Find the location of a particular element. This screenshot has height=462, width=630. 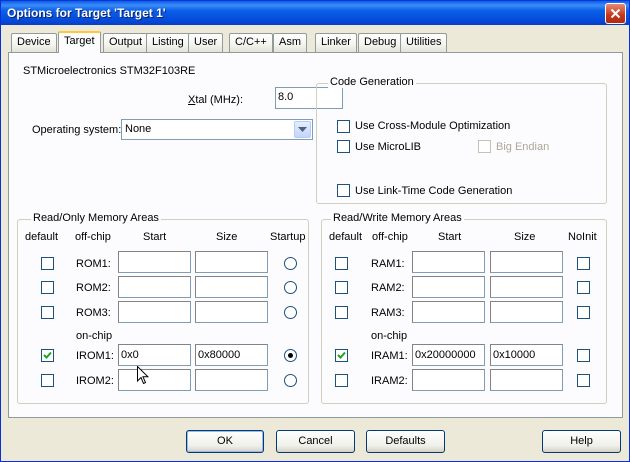

ram1-default-checkbox is located at coordinates (341, 263).